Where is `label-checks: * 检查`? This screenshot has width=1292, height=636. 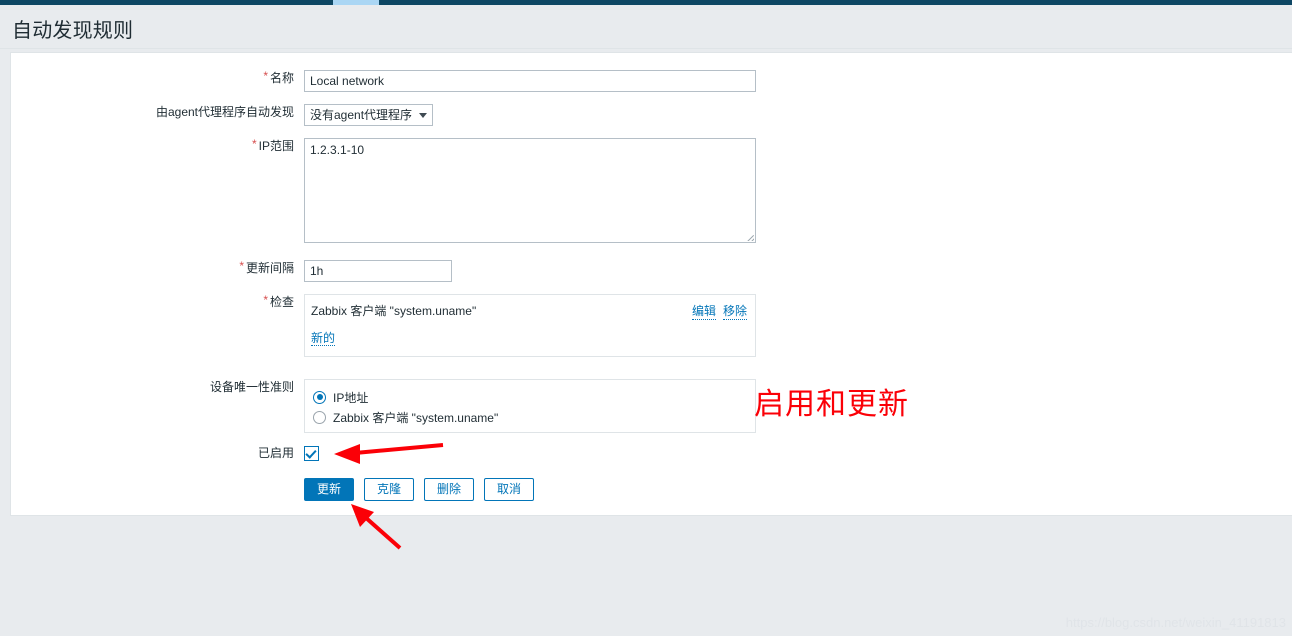 label-checks: * 检查 is located at coordinates (278, 301).